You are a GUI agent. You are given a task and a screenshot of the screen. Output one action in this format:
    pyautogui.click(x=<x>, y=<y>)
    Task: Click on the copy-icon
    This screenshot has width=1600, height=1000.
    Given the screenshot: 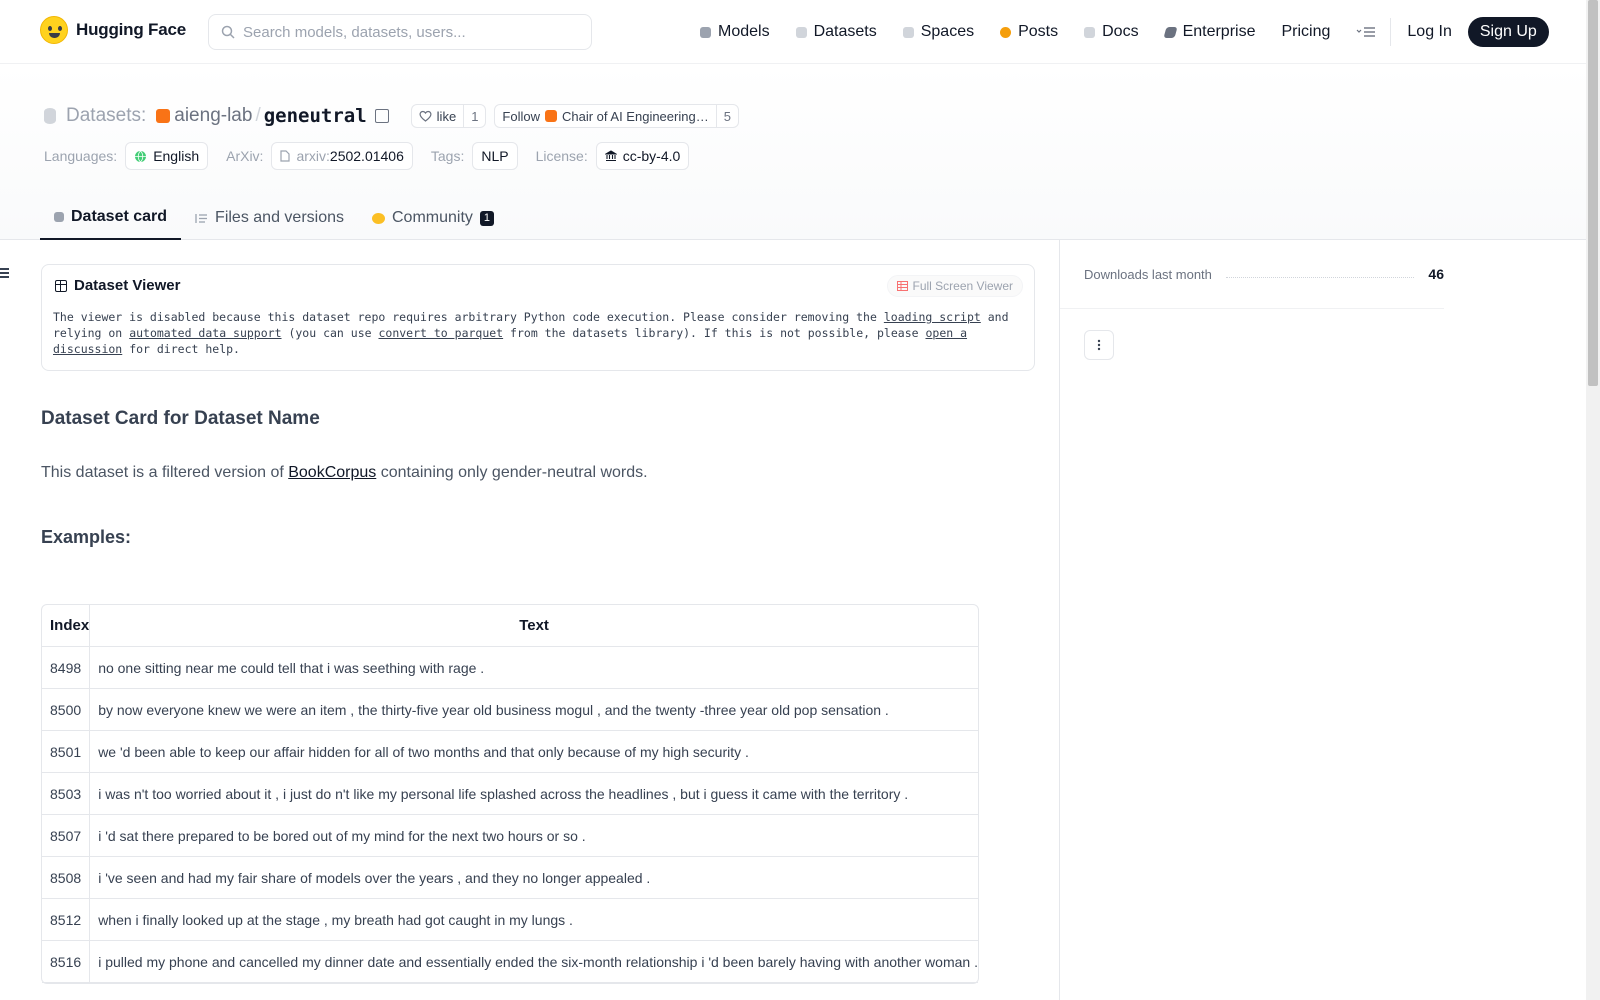 What is the action you would take?
    pyautogui.click(x=381, y=116)
    